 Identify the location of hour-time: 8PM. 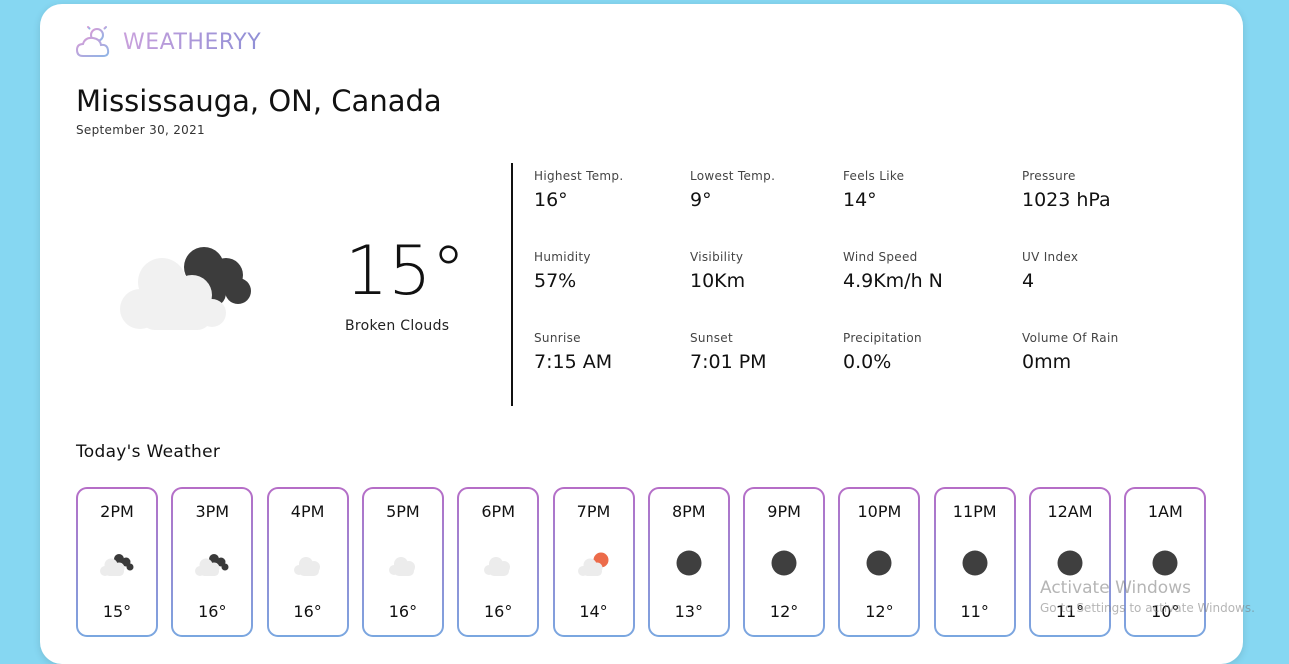
(688, 511).